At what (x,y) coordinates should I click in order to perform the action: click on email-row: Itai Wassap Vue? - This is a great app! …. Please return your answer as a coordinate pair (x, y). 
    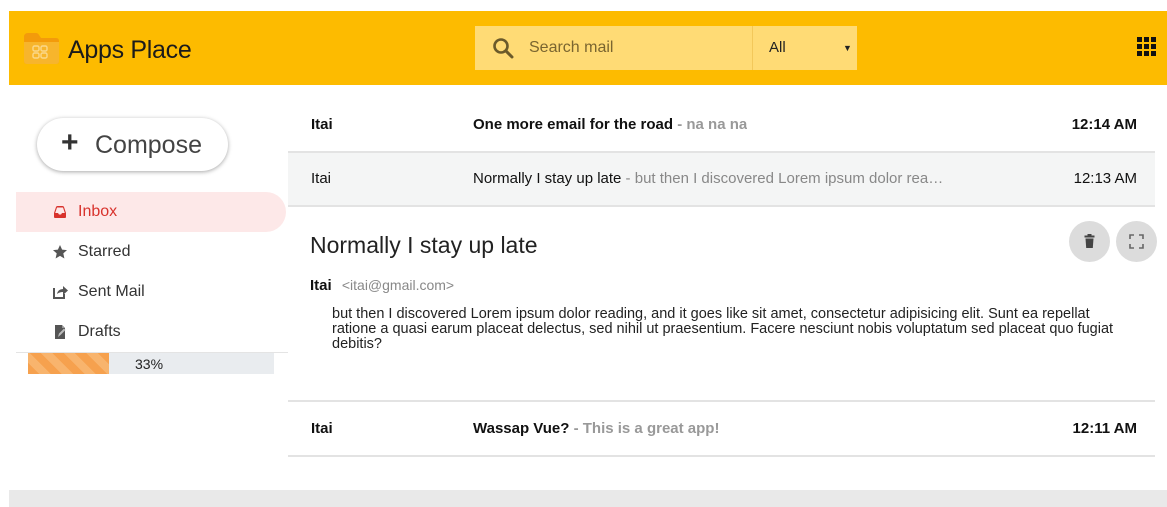
    Looking at the image, I should click on (721, 430).